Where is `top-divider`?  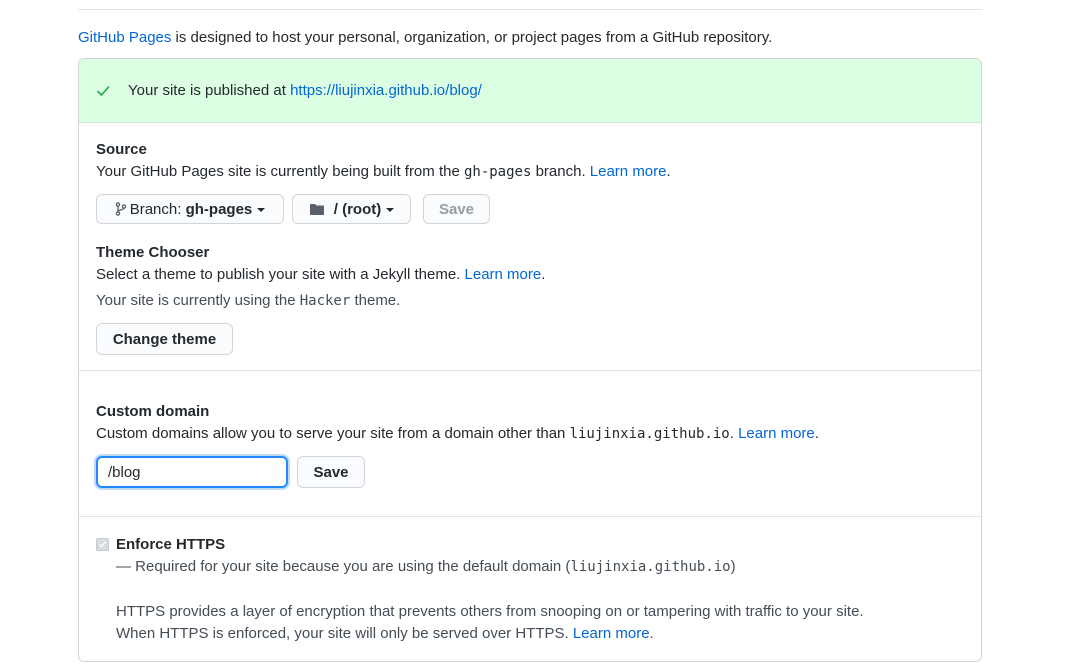 top-divider is located at coordinates (530, 9).